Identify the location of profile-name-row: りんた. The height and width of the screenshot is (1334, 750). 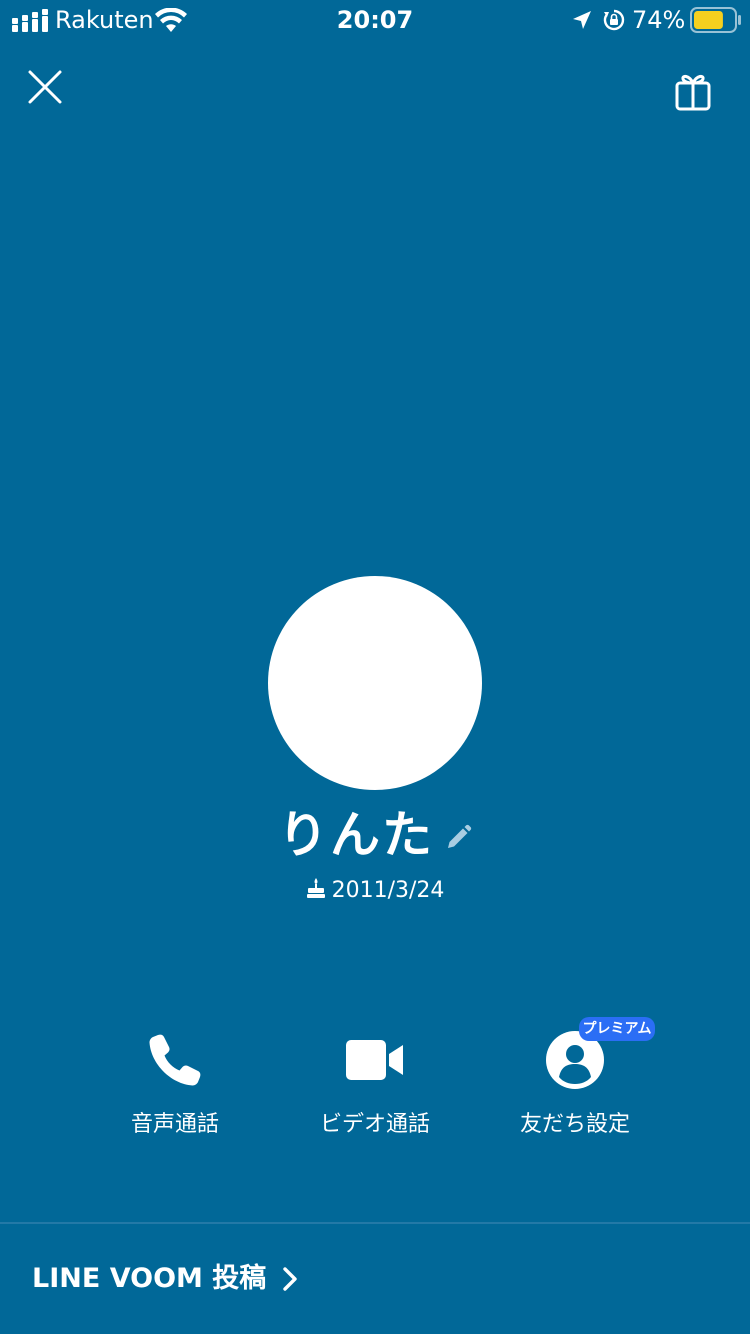
(375, 835).